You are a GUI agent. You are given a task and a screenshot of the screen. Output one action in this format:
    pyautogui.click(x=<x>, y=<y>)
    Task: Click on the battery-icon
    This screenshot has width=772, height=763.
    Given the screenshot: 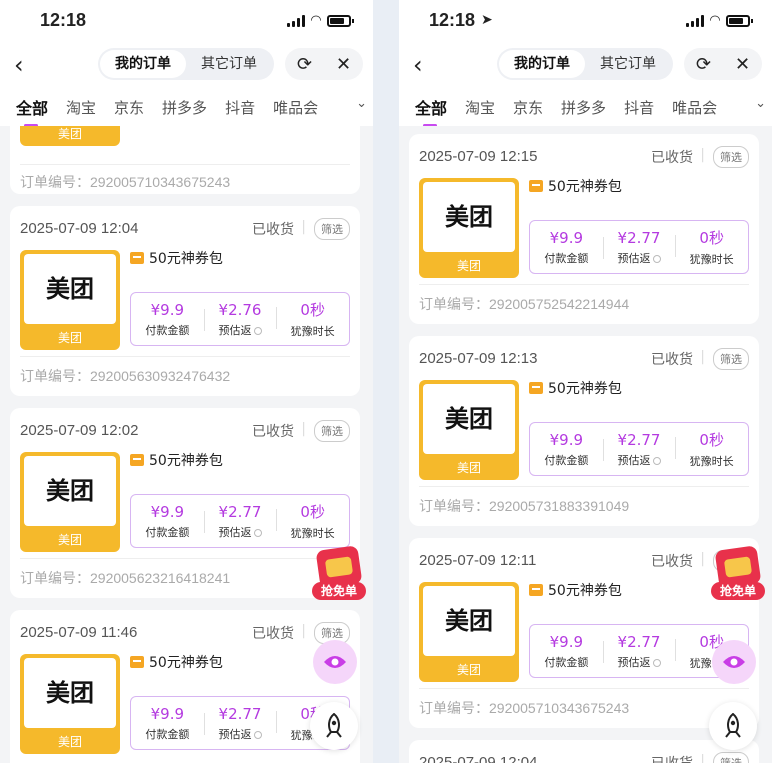 What is the action you would take?
    pyautogui.click(x=340, y=20)
    